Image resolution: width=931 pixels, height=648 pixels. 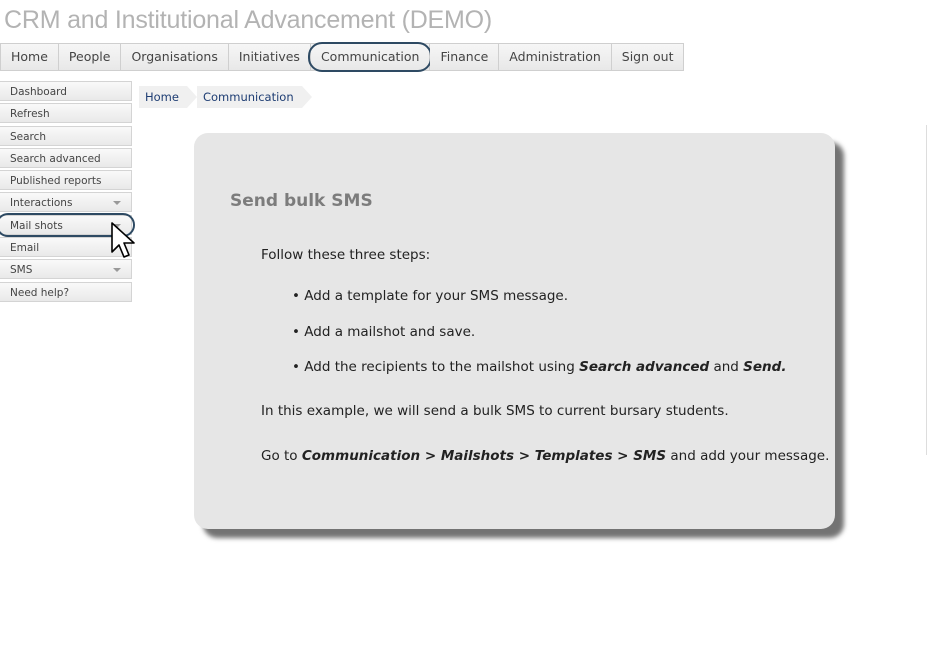 I want to click on nav-tab-people: People, so click(x=90, y=57).